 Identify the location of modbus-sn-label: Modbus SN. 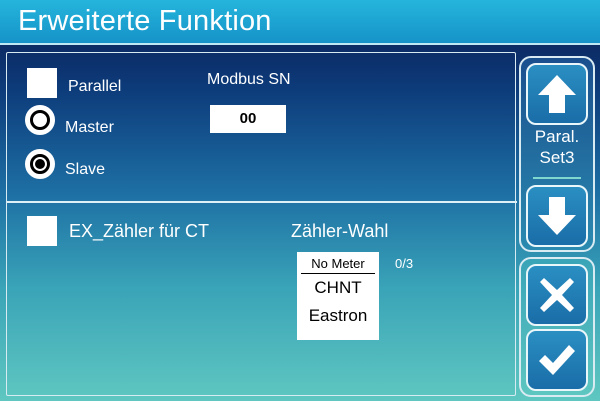
(249, 79).